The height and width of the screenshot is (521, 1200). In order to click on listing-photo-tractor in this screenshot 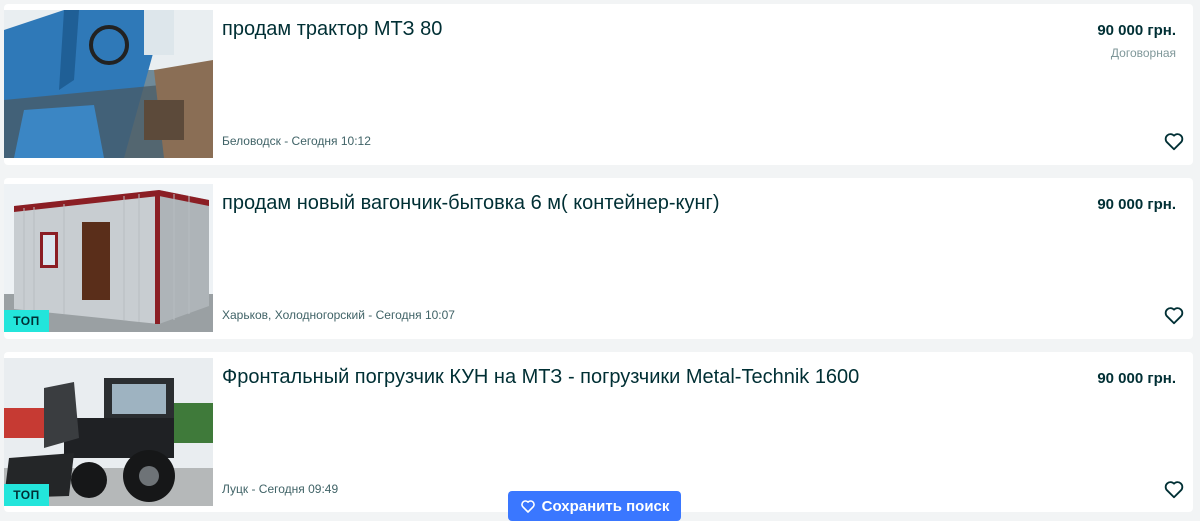, I will do `click(108, 84)`.